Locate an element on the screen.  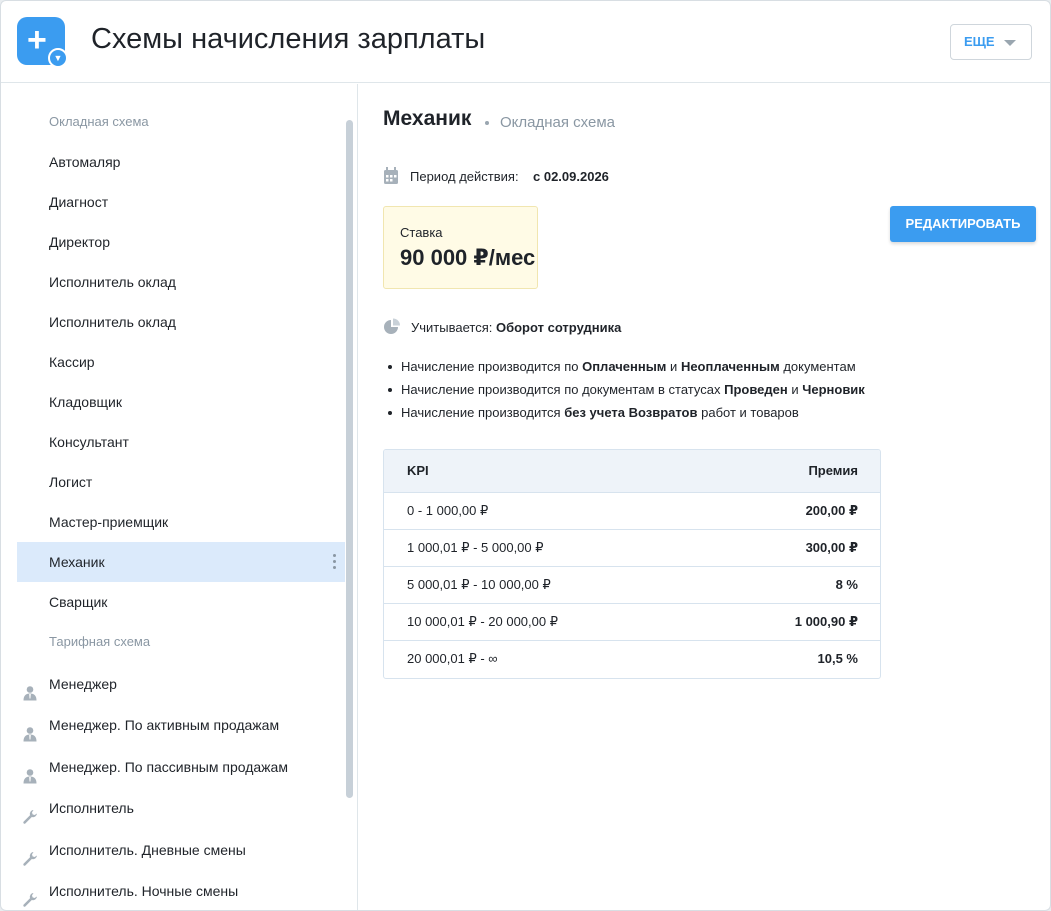
period-label: Период действия: is located at coordinates (464, 176).